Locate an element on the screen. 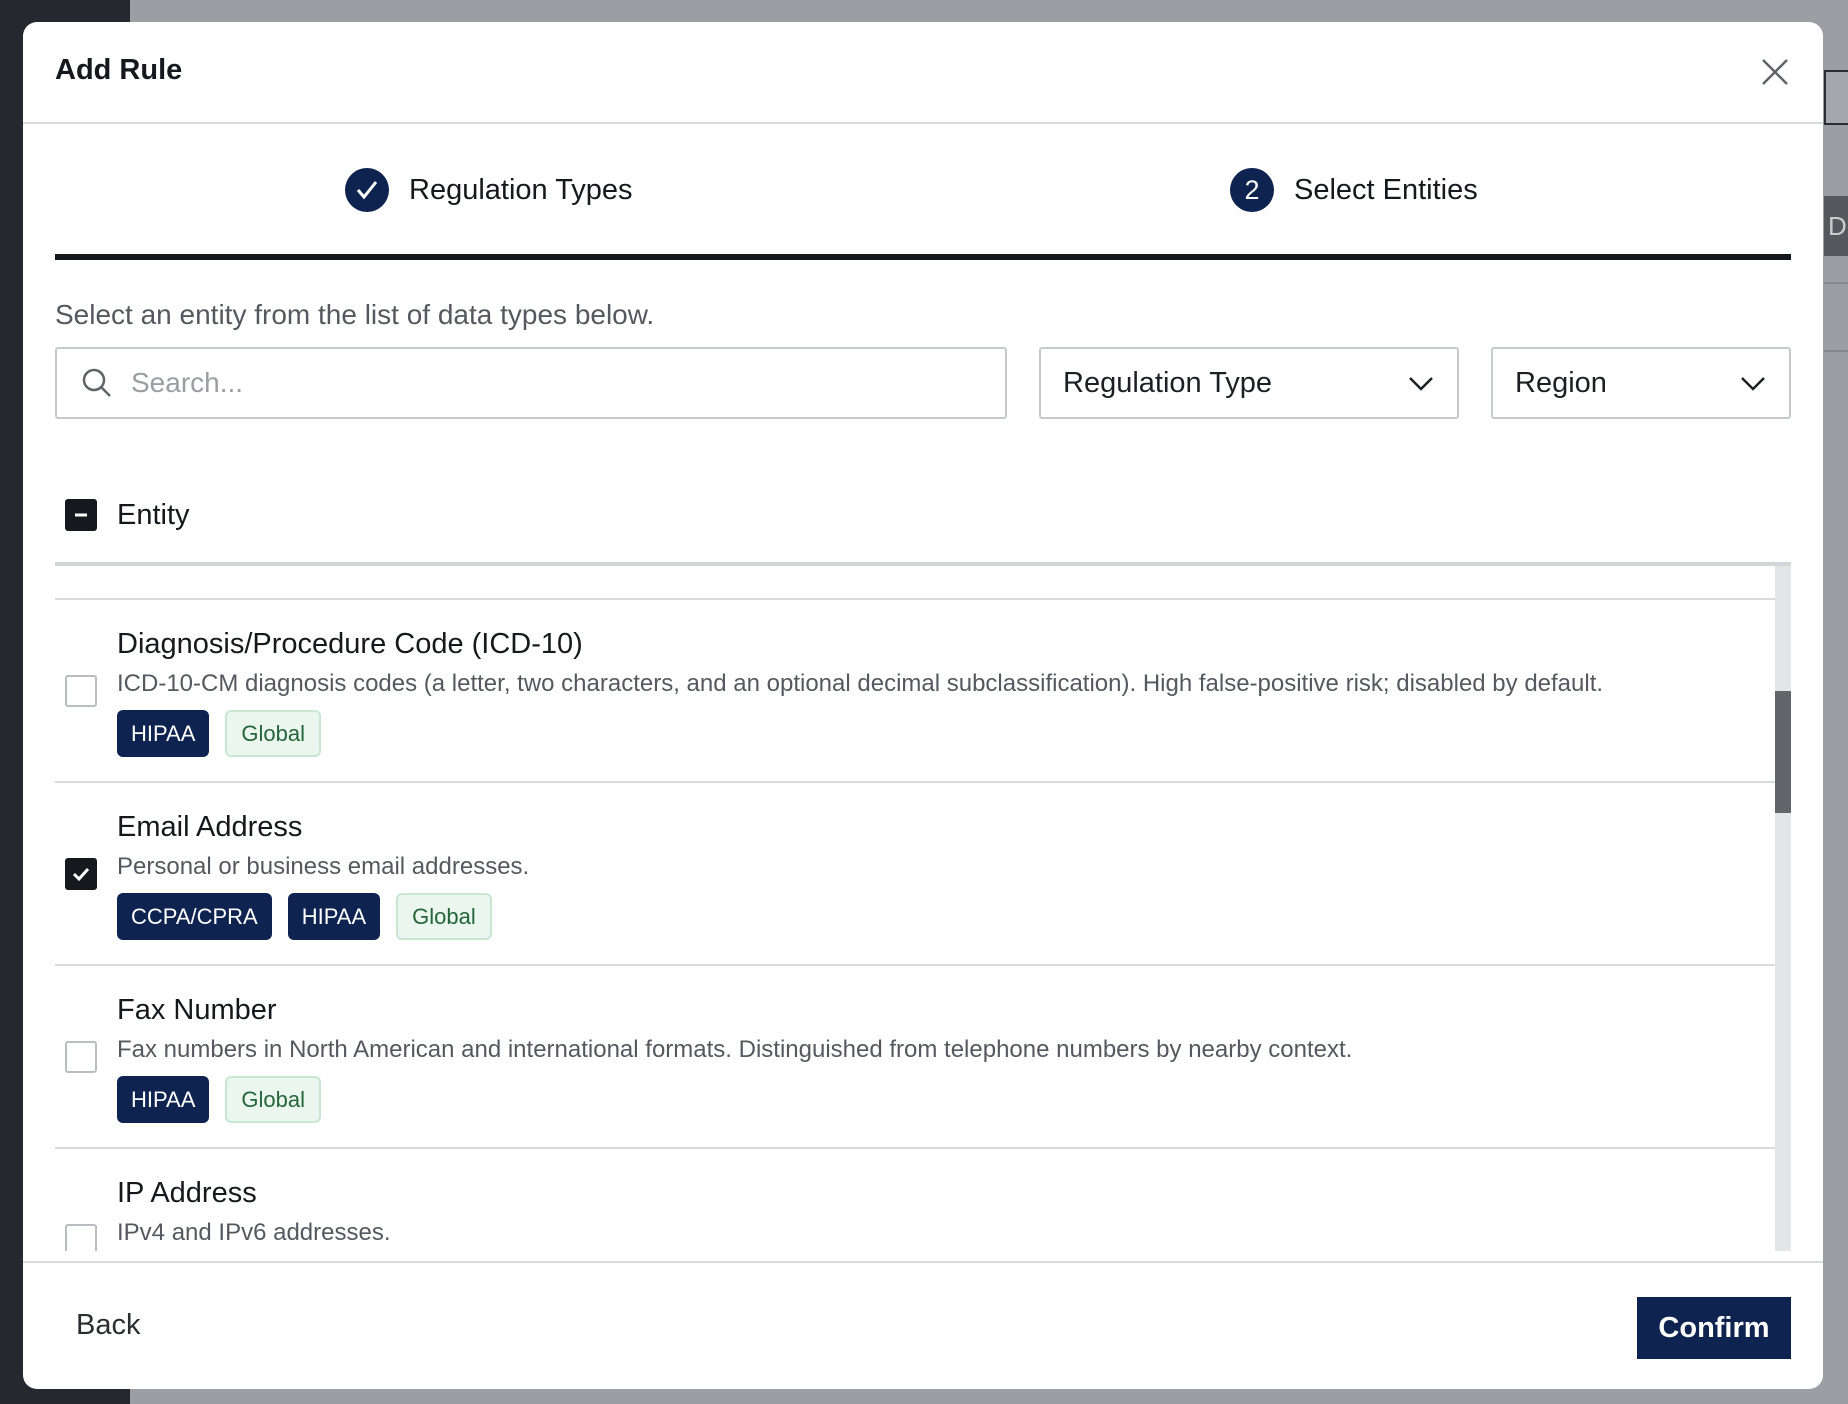 This screenshot has height=1404, width=1848. indeterminate-icon is located at coordinates (81, 515).